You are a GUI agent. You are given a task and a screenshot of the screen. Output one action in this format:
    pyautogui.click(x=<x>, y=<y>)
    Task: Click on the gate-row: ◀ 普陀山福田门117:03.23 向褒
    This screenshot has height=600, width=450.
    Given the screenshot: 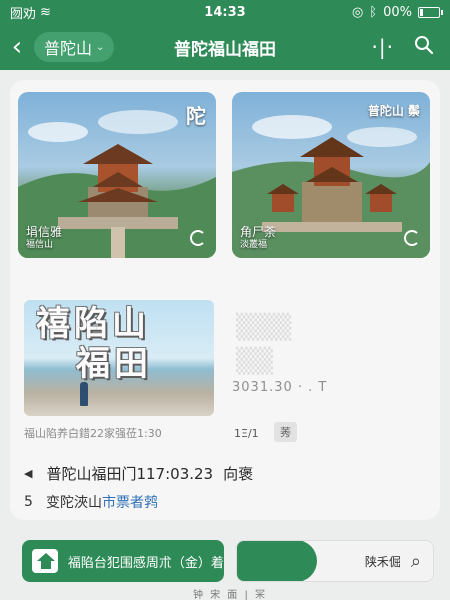 What is the action you would take?
    pyautogui.click(x=229, y=473)
    